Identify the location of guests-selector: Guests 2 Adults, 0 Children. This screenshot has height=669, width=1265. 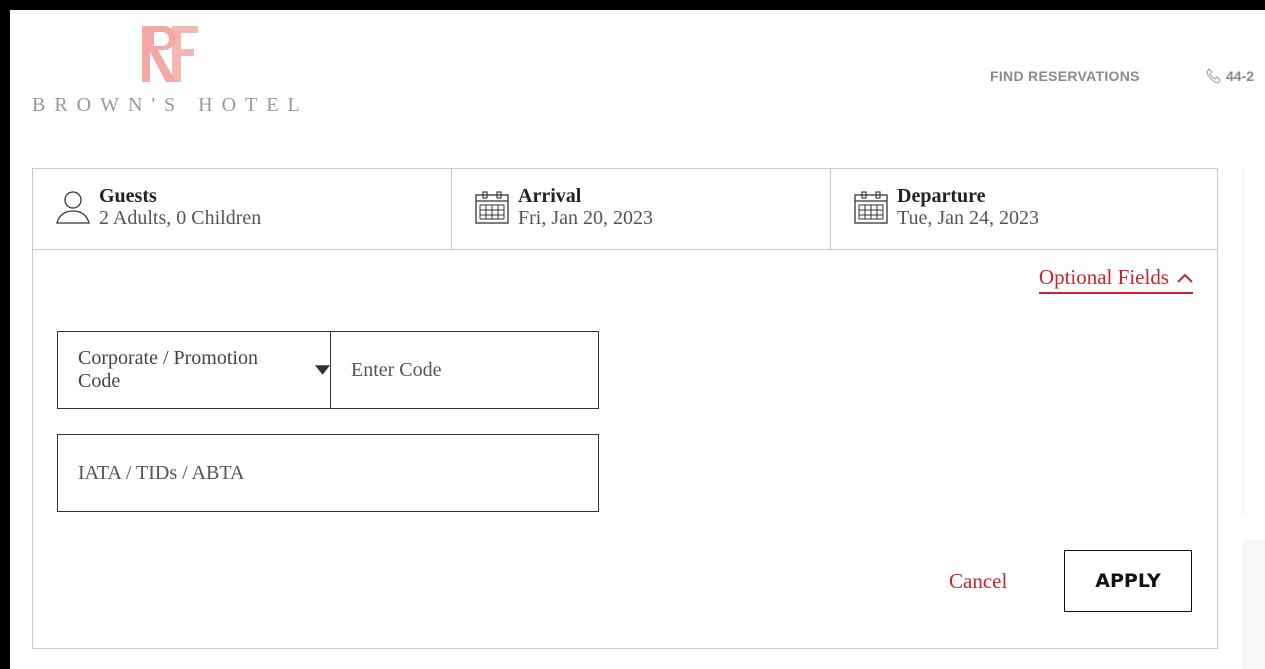
(242, 209).